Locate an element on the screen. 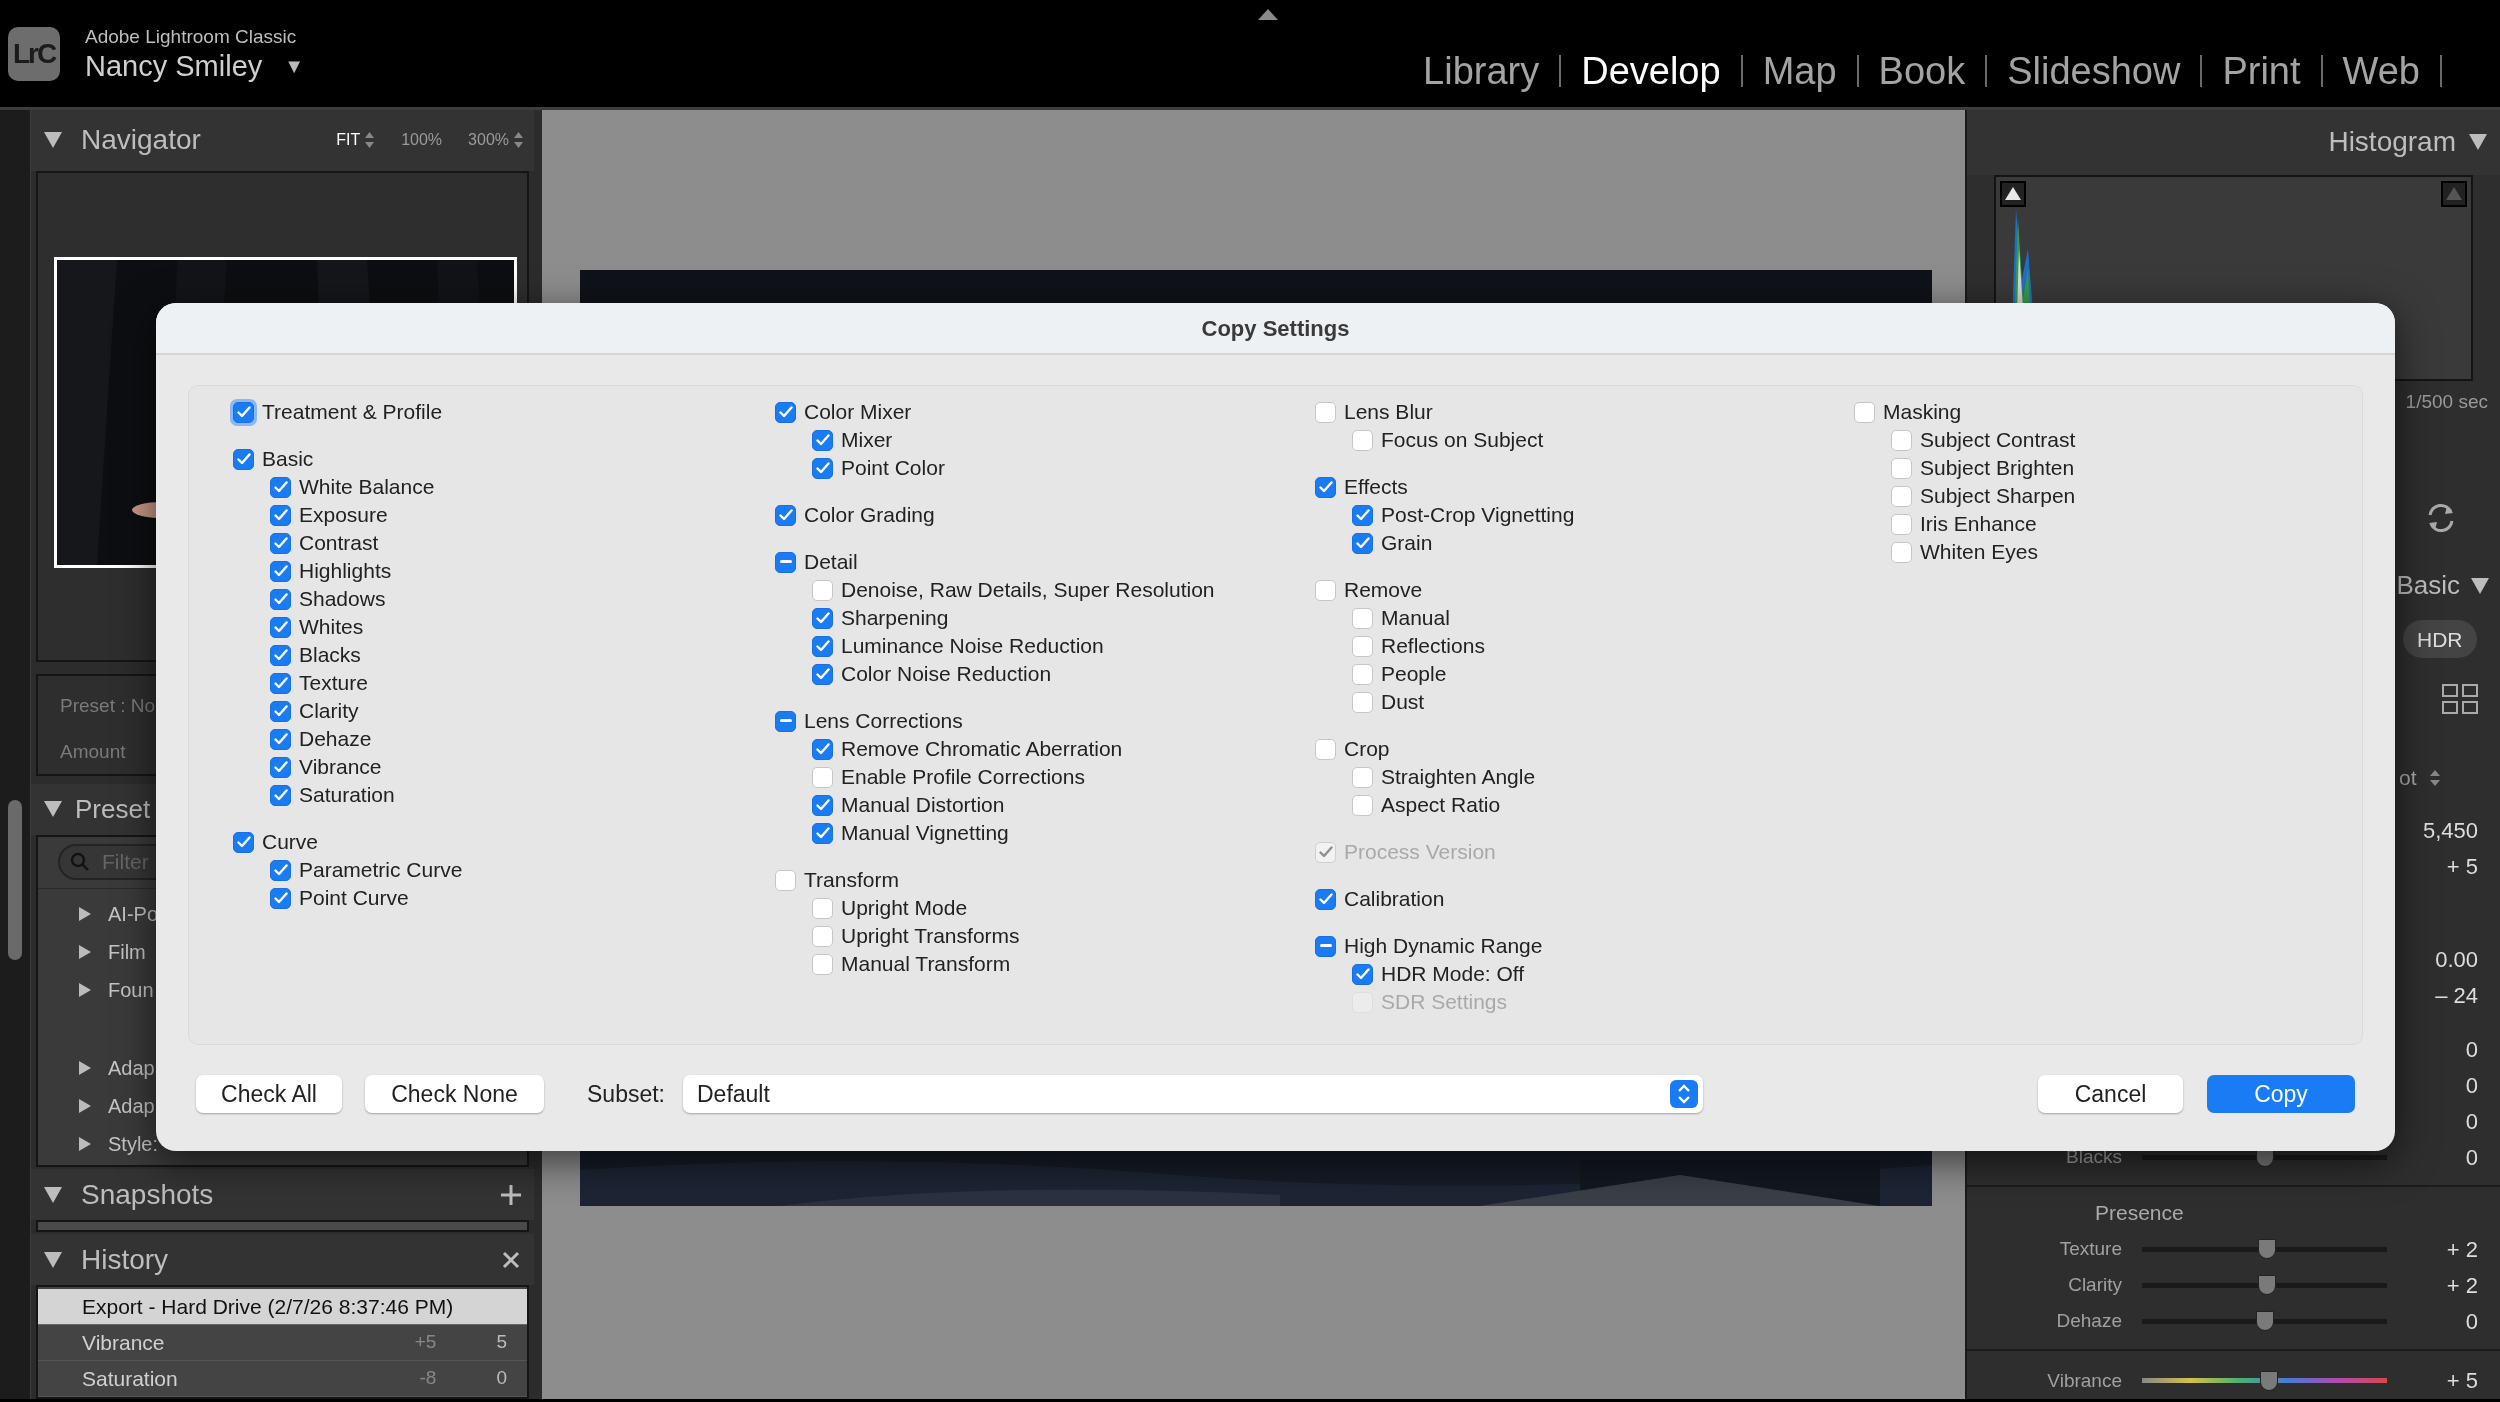  history-step: Export - Hard Drive (2/7/26 8:37:46 PM) is located at coordinates (282, 1307).